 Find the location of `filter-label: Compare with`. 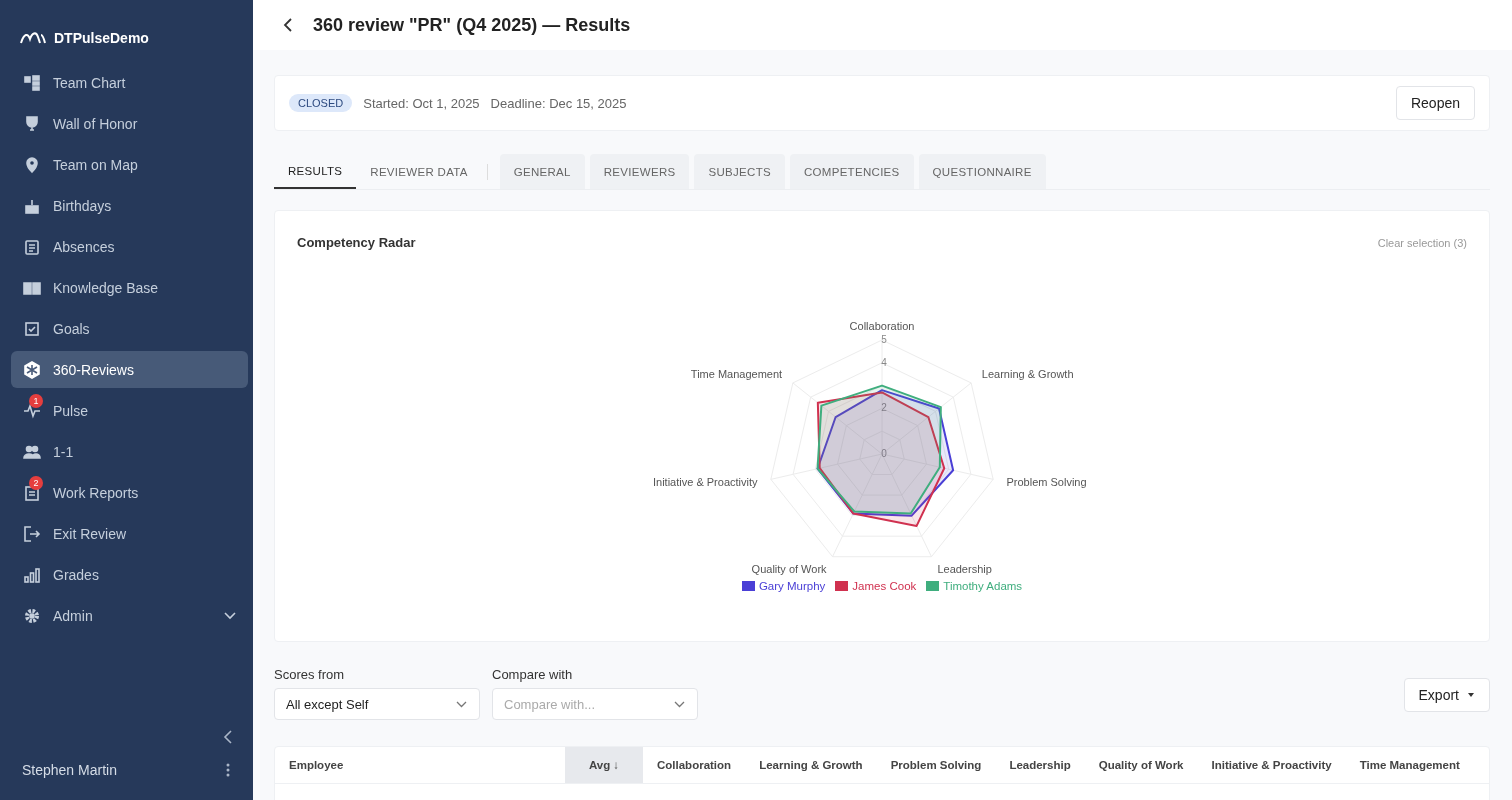

filter-label: Compare with is located at coordinates (533, 674).